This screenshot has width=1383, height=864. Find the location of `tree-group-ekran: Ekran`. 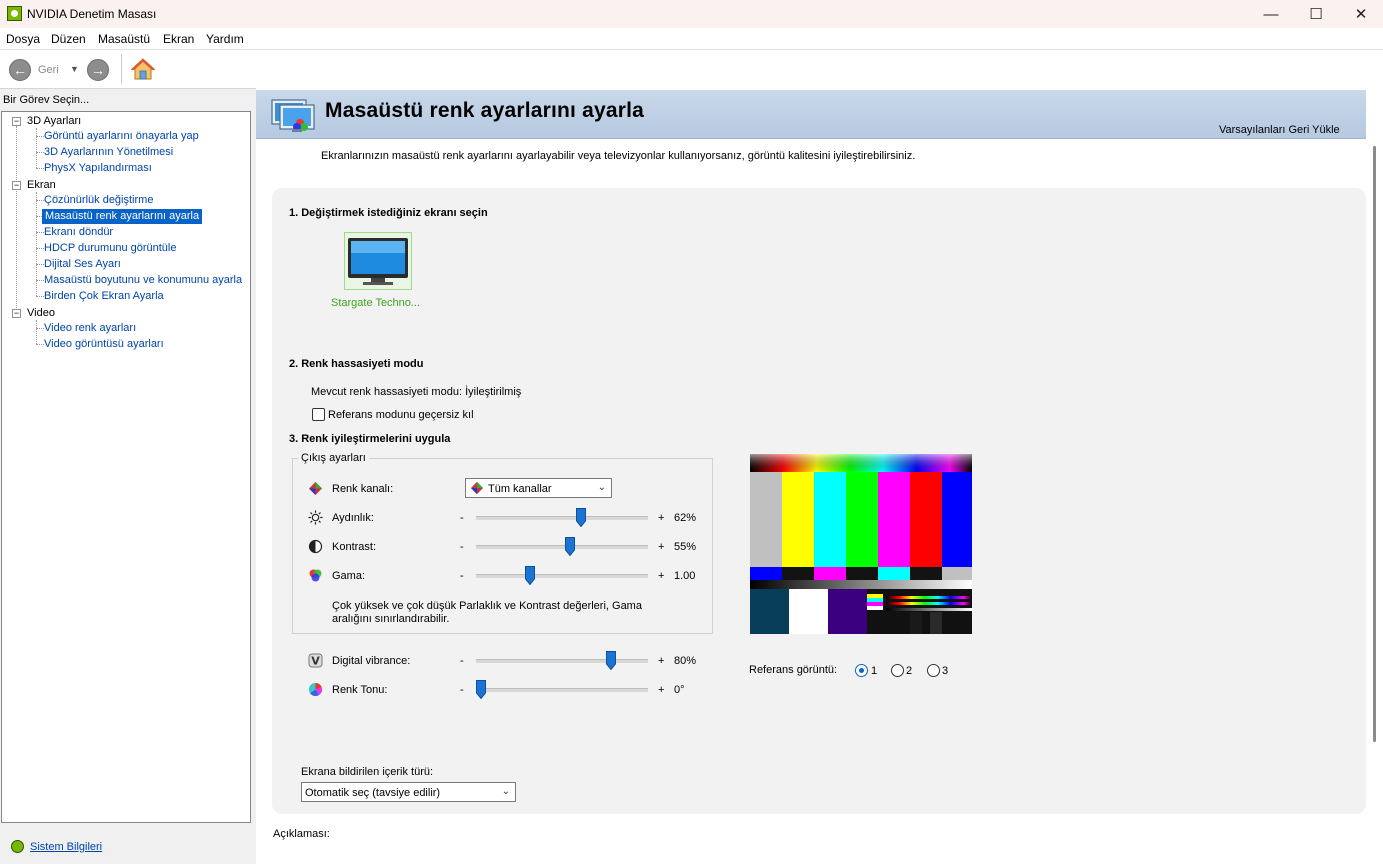

tree-group-ekran: Ekran is located at coordinates (41, 185).